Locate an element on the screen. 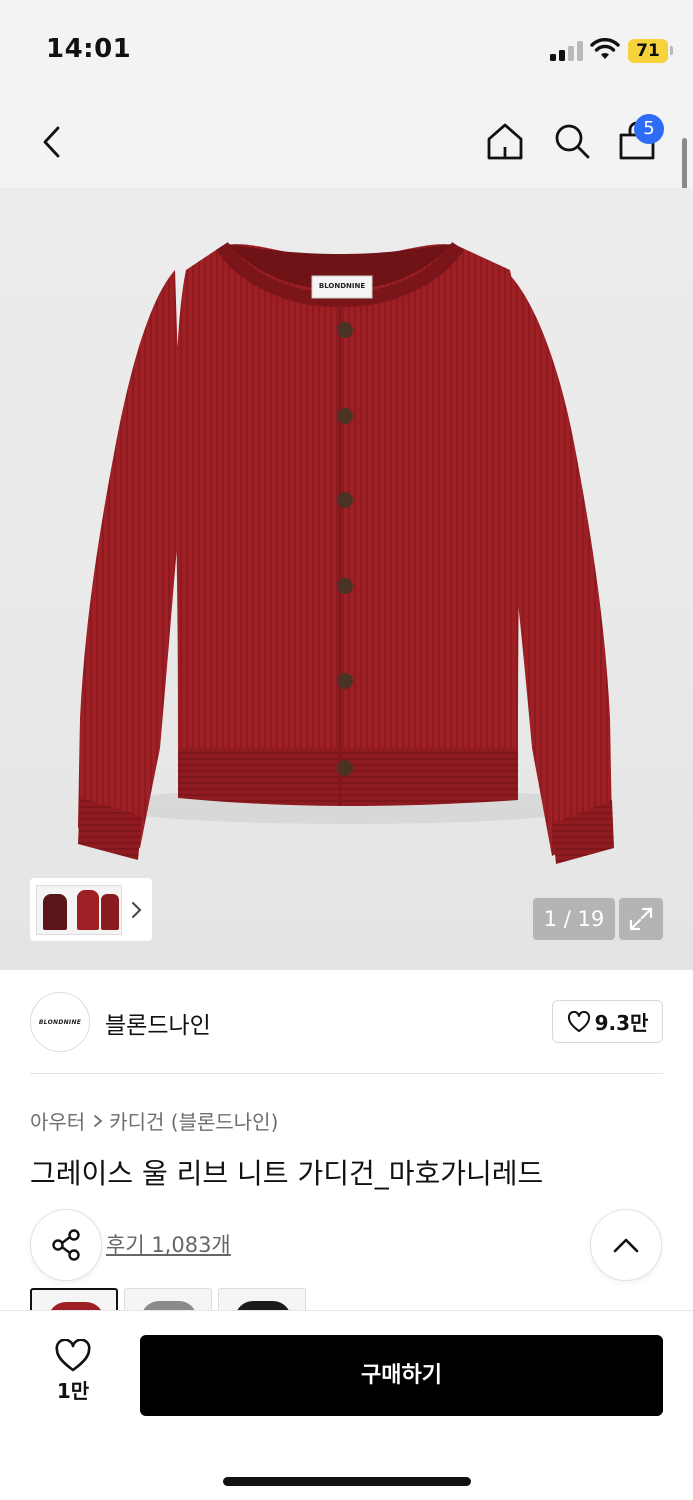 This screenshot has width=693, height=1500. wishlist-button: 1만 is located at coordinates (73, 1377).